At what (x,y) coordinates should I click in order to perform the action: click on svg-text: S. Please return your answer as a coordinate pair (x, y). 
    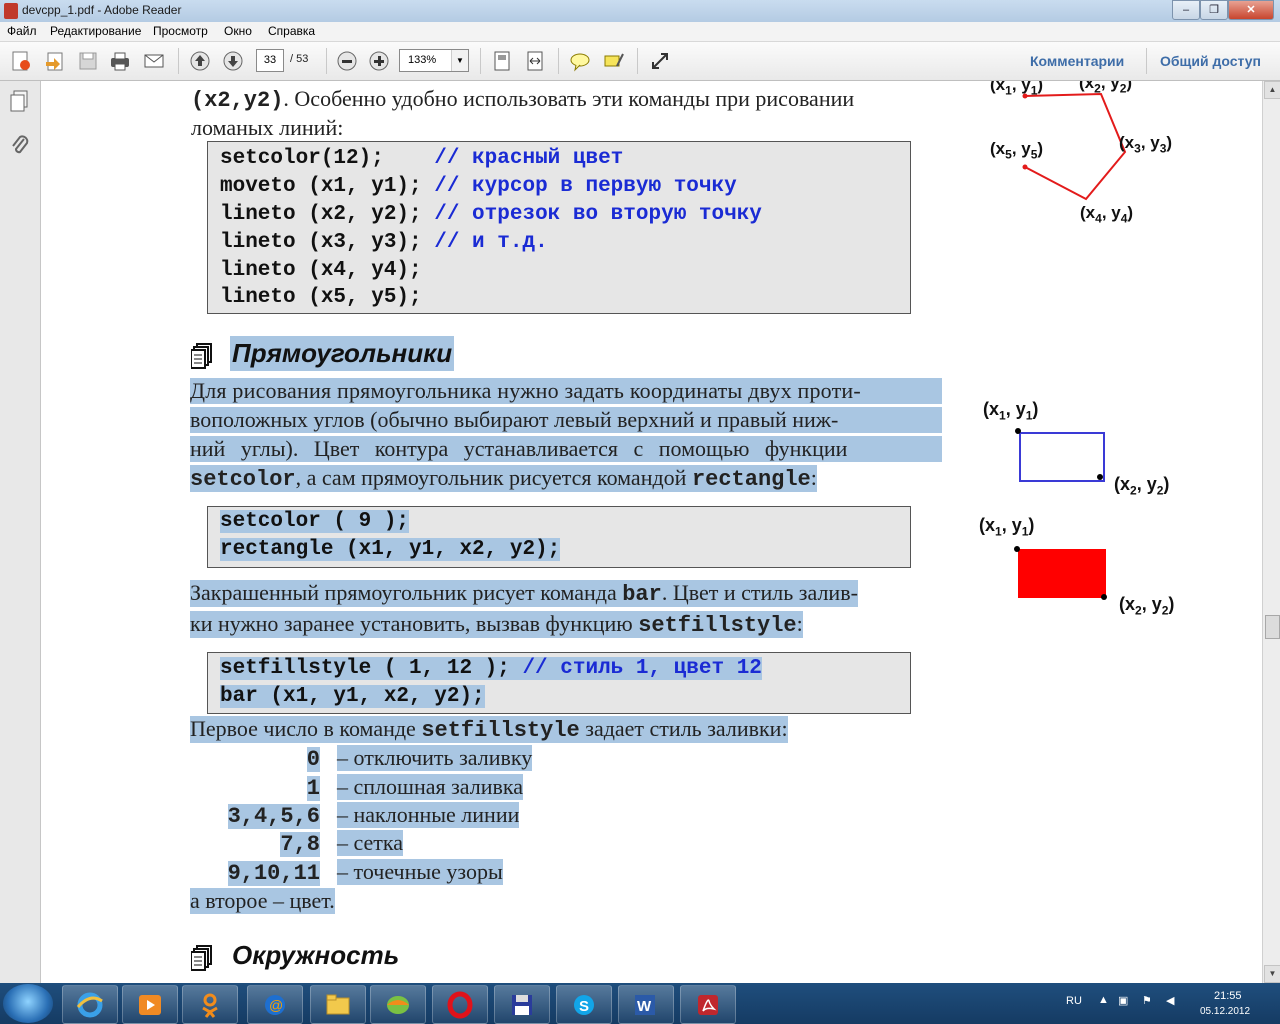
    Looking at the image, I should click on (584, 1006).